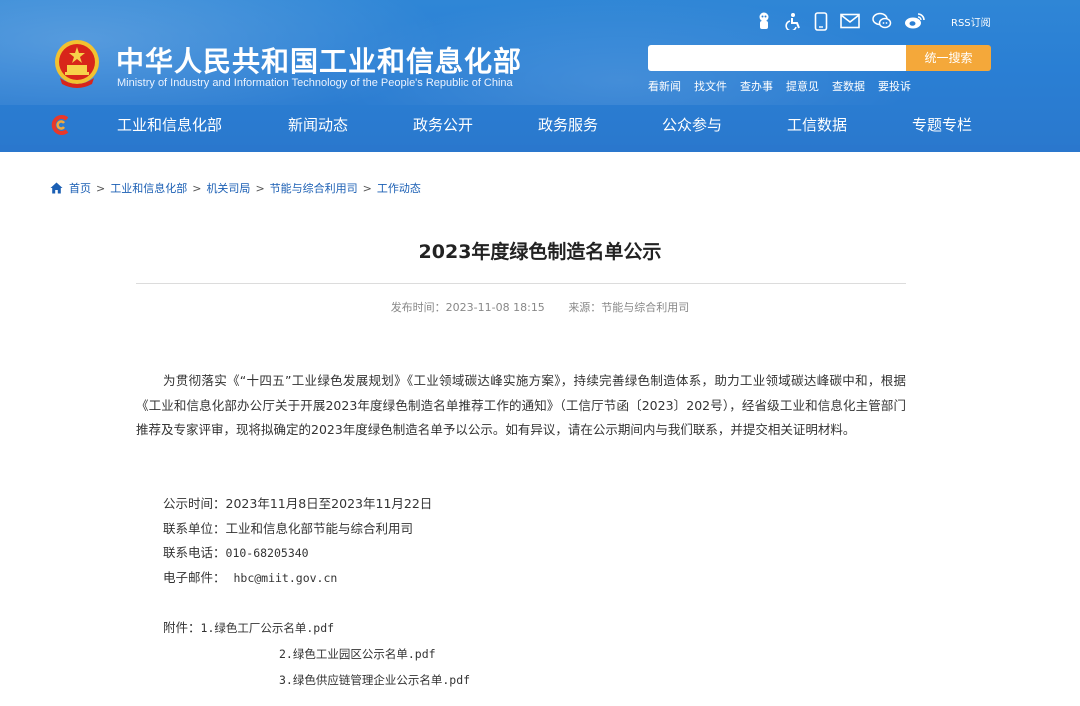  What do you see at coordinates (314, 188) in the screenshot?
I see `breadcrumb-energy-saving-dept: 节能与综合利用司` at bounding box center [314, 188].